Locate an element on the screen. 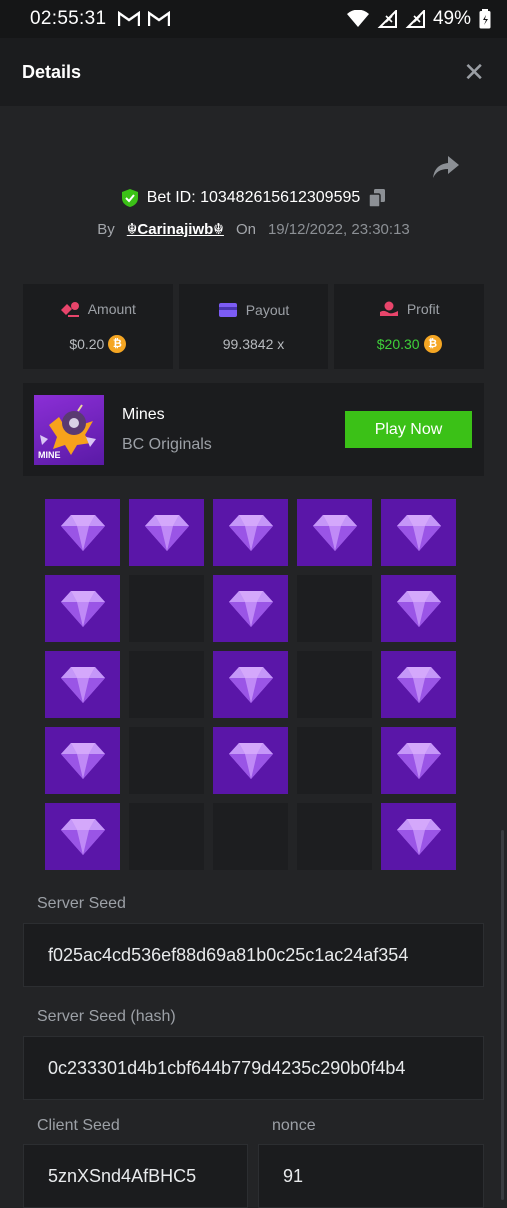 Image resolution: width=507 pixels, height=1208 pixels. bet-id-row: Bet ID: 103482615612309595 is located at coordinates (253, 198).